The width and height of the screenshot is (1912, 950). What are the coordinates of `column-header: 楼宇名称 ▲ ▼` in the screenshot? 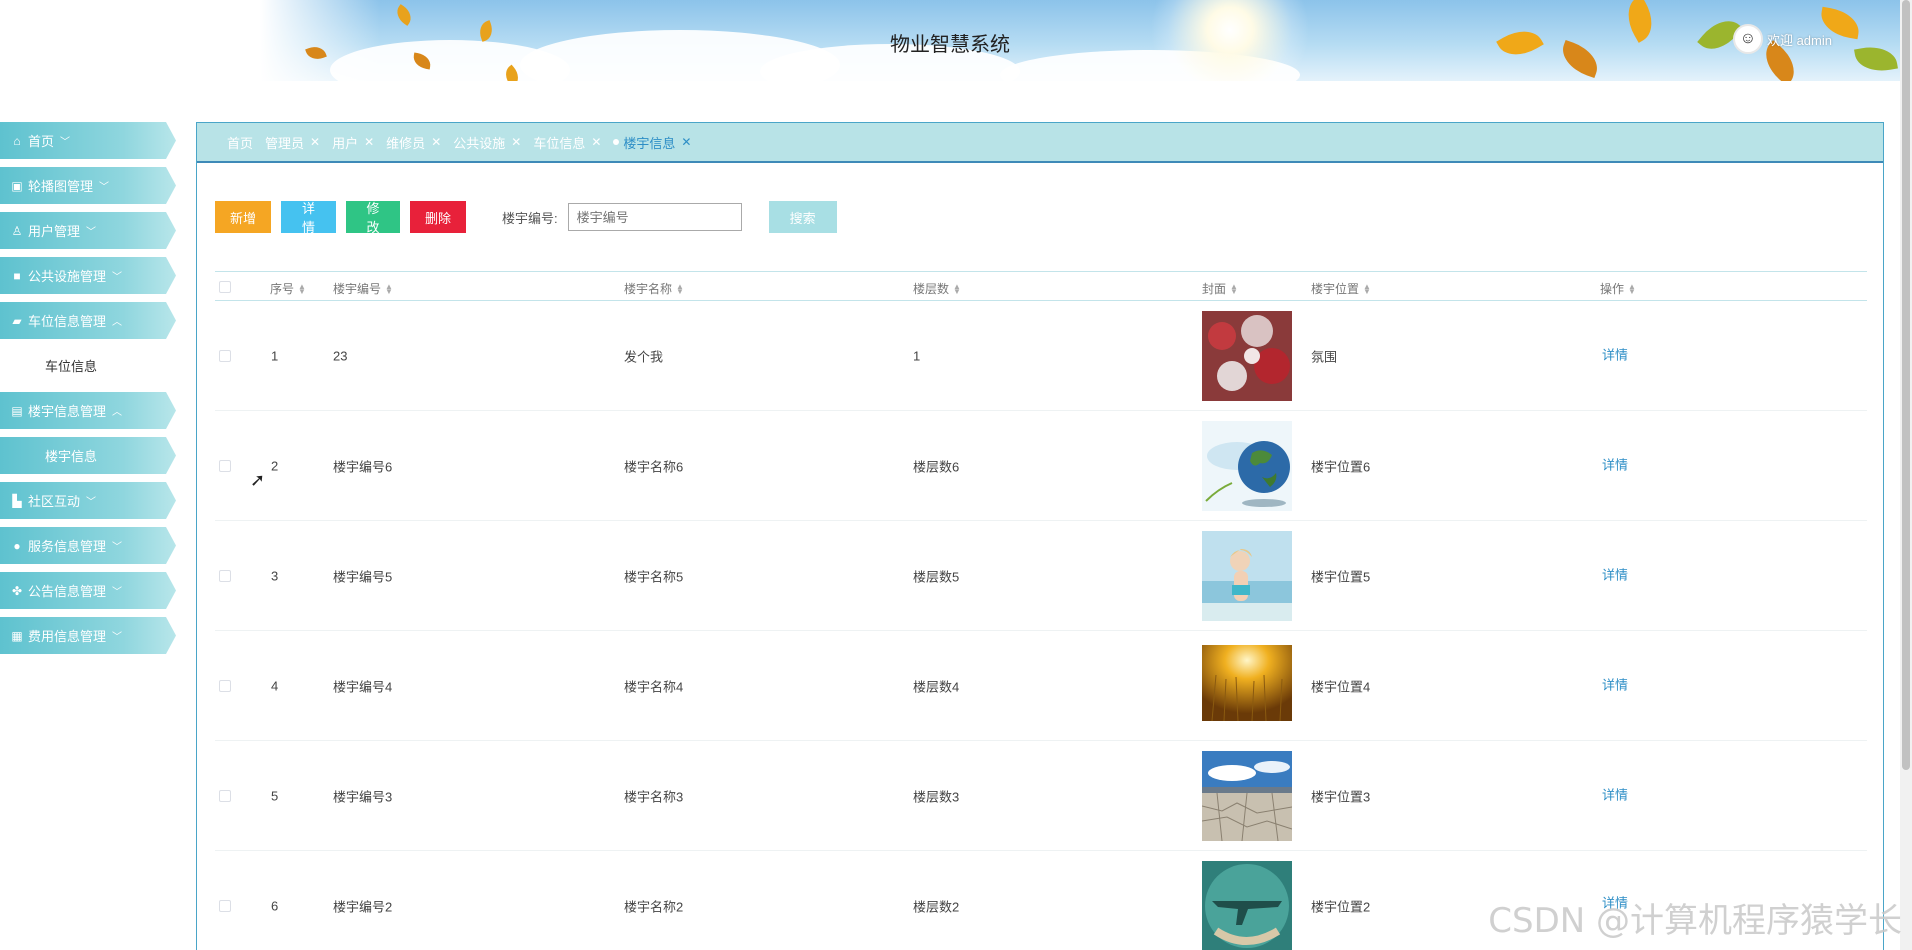 It's located at (654, 288).